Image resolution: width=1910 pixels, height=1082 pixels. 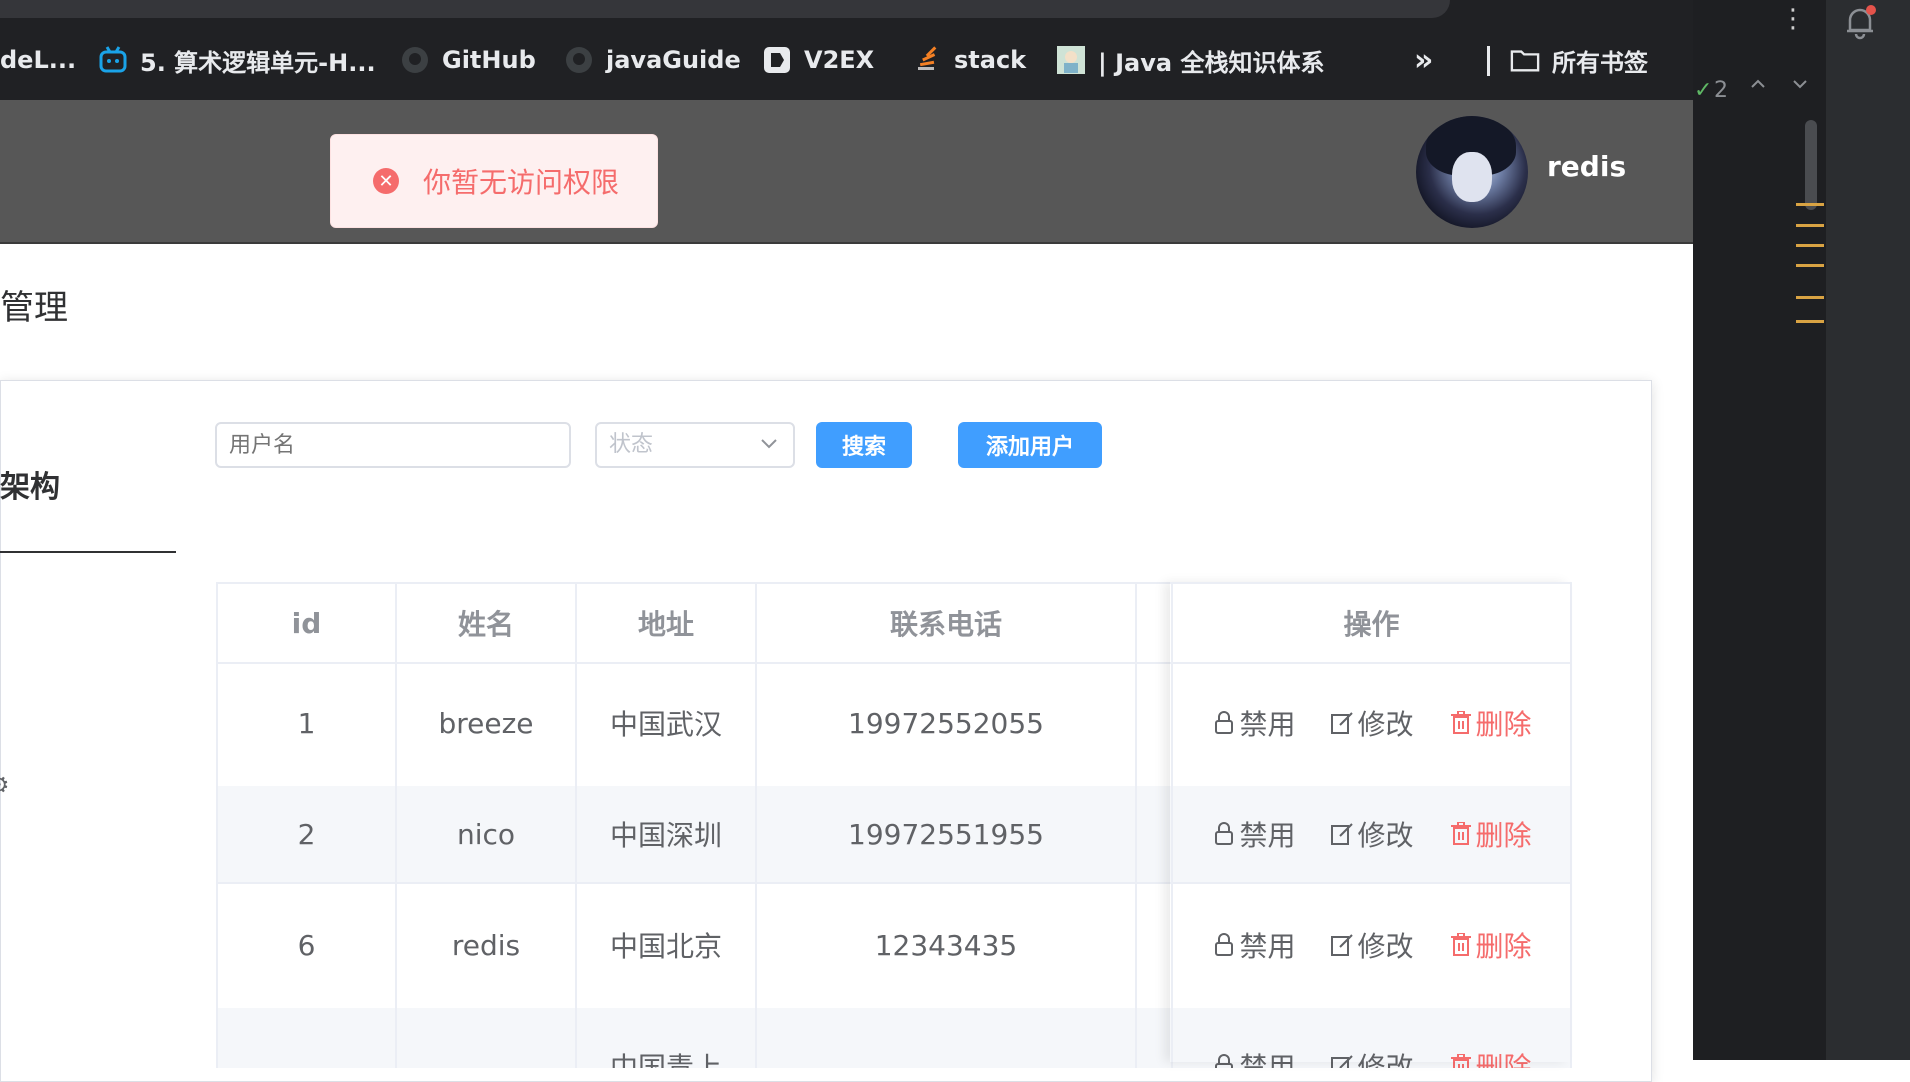 I want to click on stackoverflow-icon, so click(x=927, y=60).